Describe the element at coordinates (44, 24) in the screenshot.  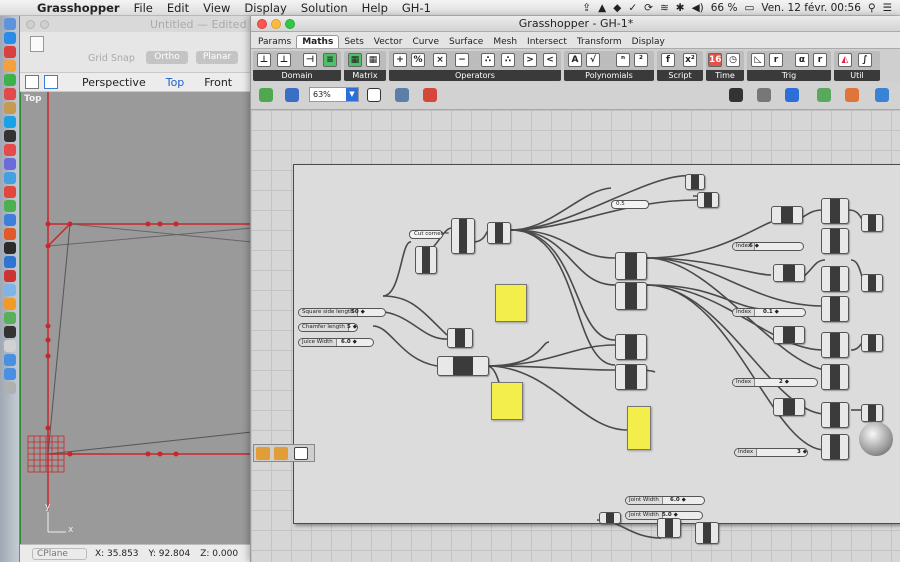
I see `minimize-icon` at that location.